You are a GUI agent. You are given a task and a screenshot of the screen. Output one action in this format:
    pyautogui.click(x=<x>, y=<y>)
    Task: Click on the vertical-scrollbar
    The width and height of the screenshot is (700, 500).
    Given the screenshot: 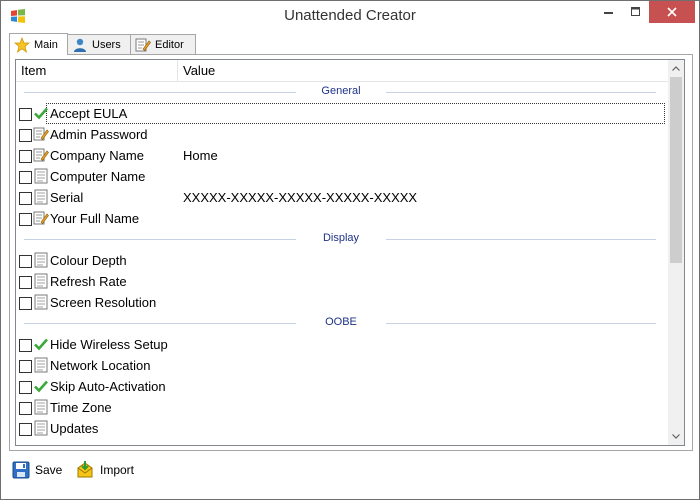 What is the action you would take?
    pyautogui.click(x=676, y=252)
    